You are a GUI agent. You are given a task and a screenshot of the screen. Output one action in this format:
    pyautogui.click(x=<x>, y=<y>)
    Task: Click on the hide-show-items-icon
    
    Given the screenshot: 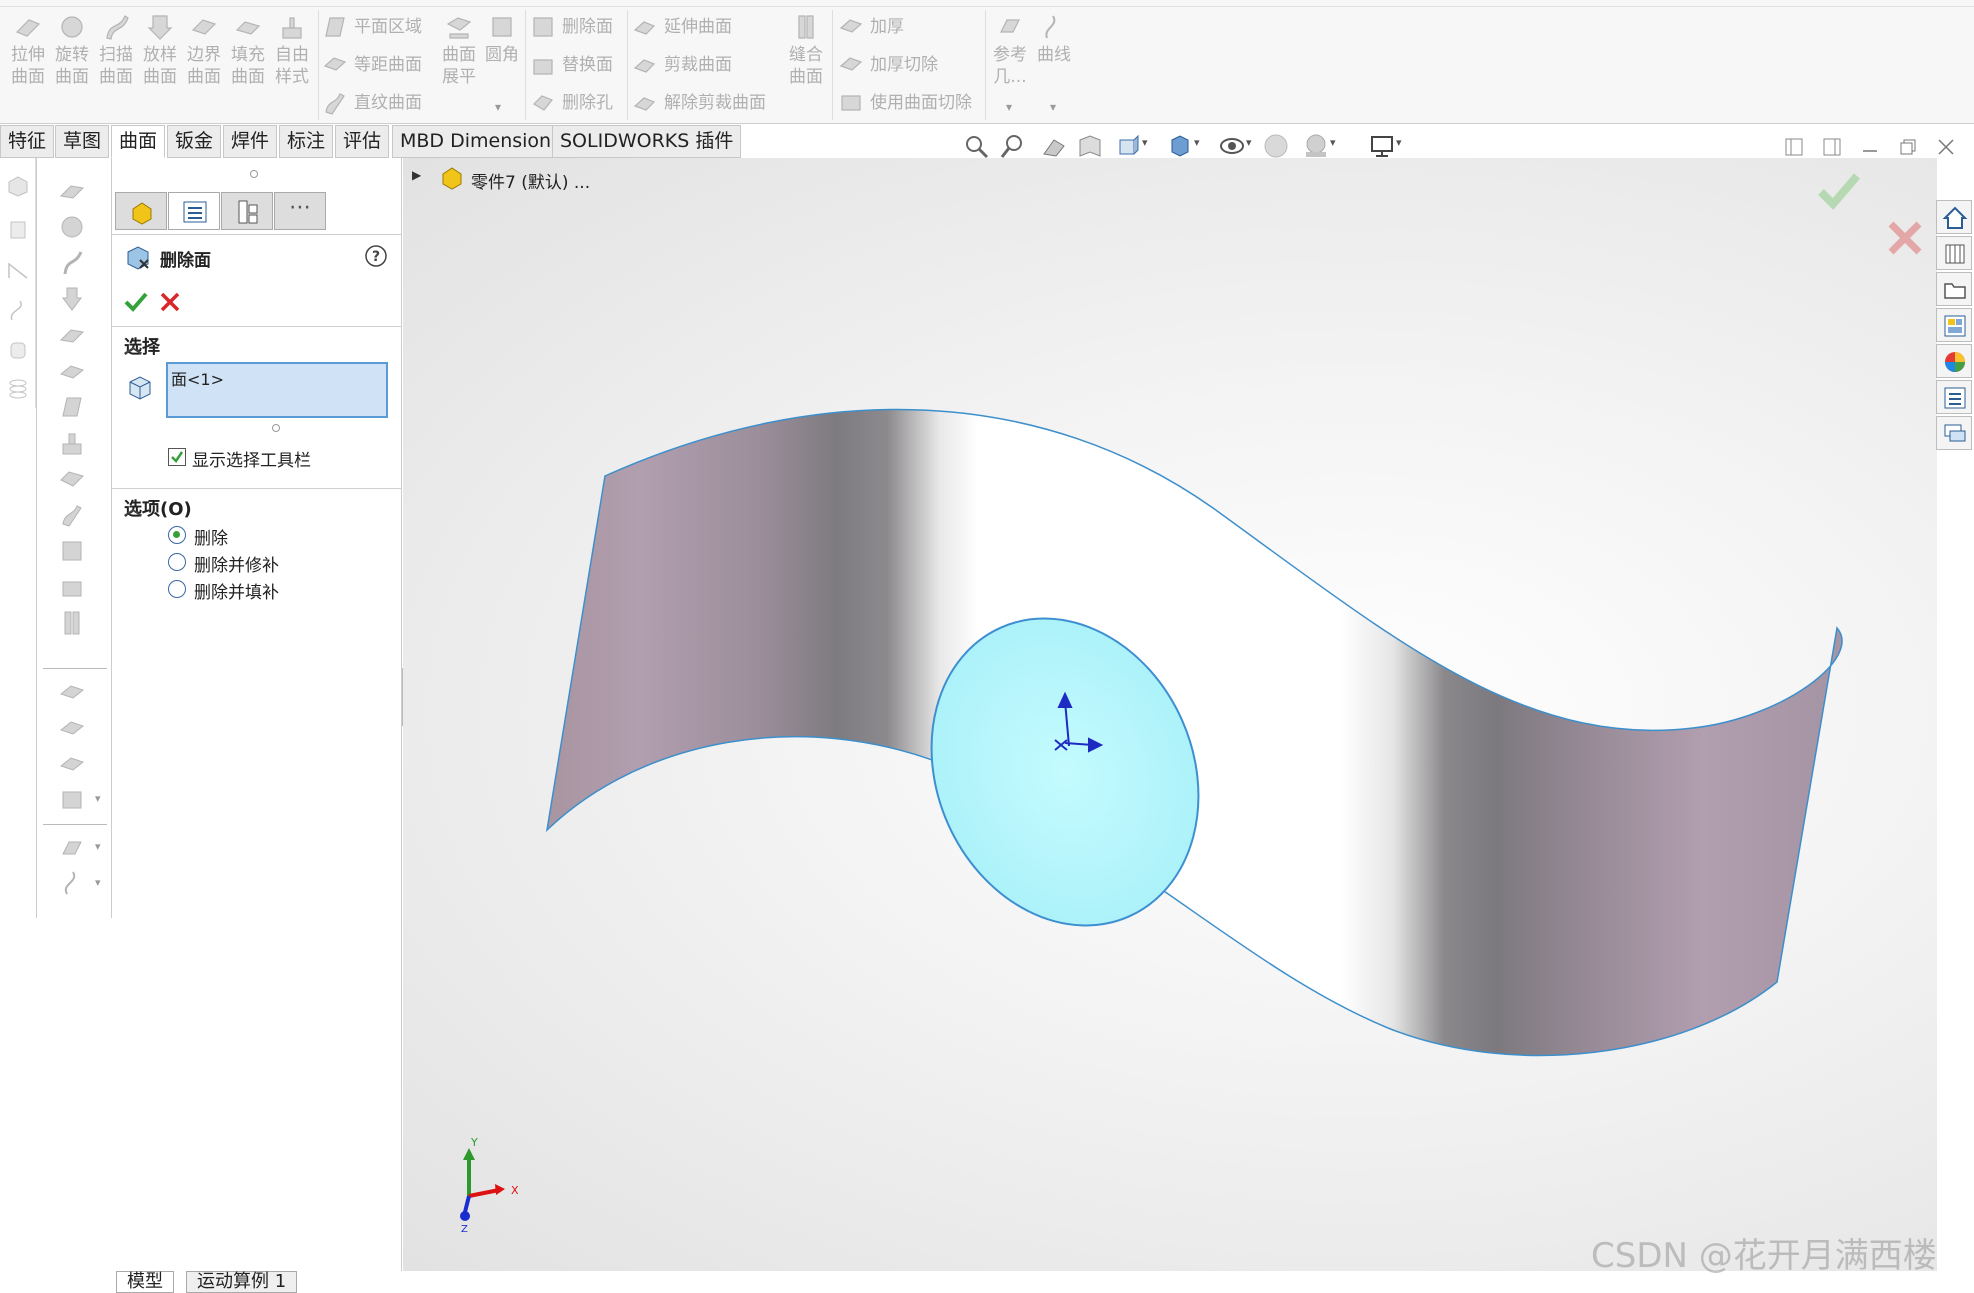 What is the action you would take?
    pyautogui.click(x=1232, y=146)
    